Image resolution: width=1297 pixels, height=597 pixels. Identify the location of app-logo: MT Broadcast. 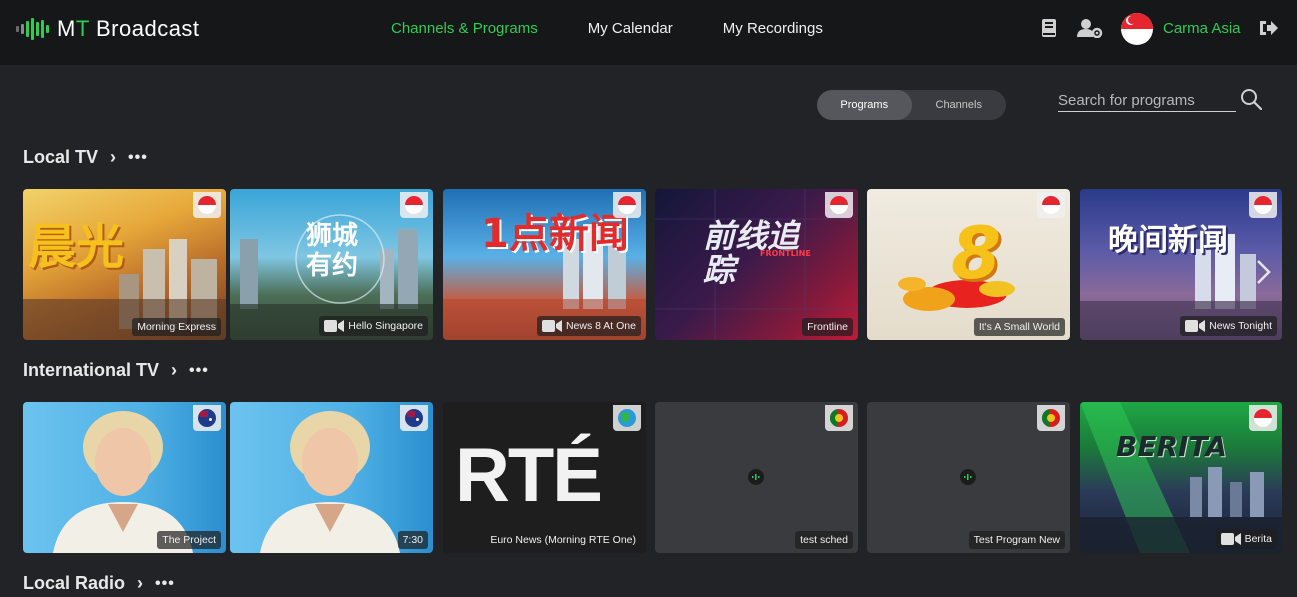
(108, 29).